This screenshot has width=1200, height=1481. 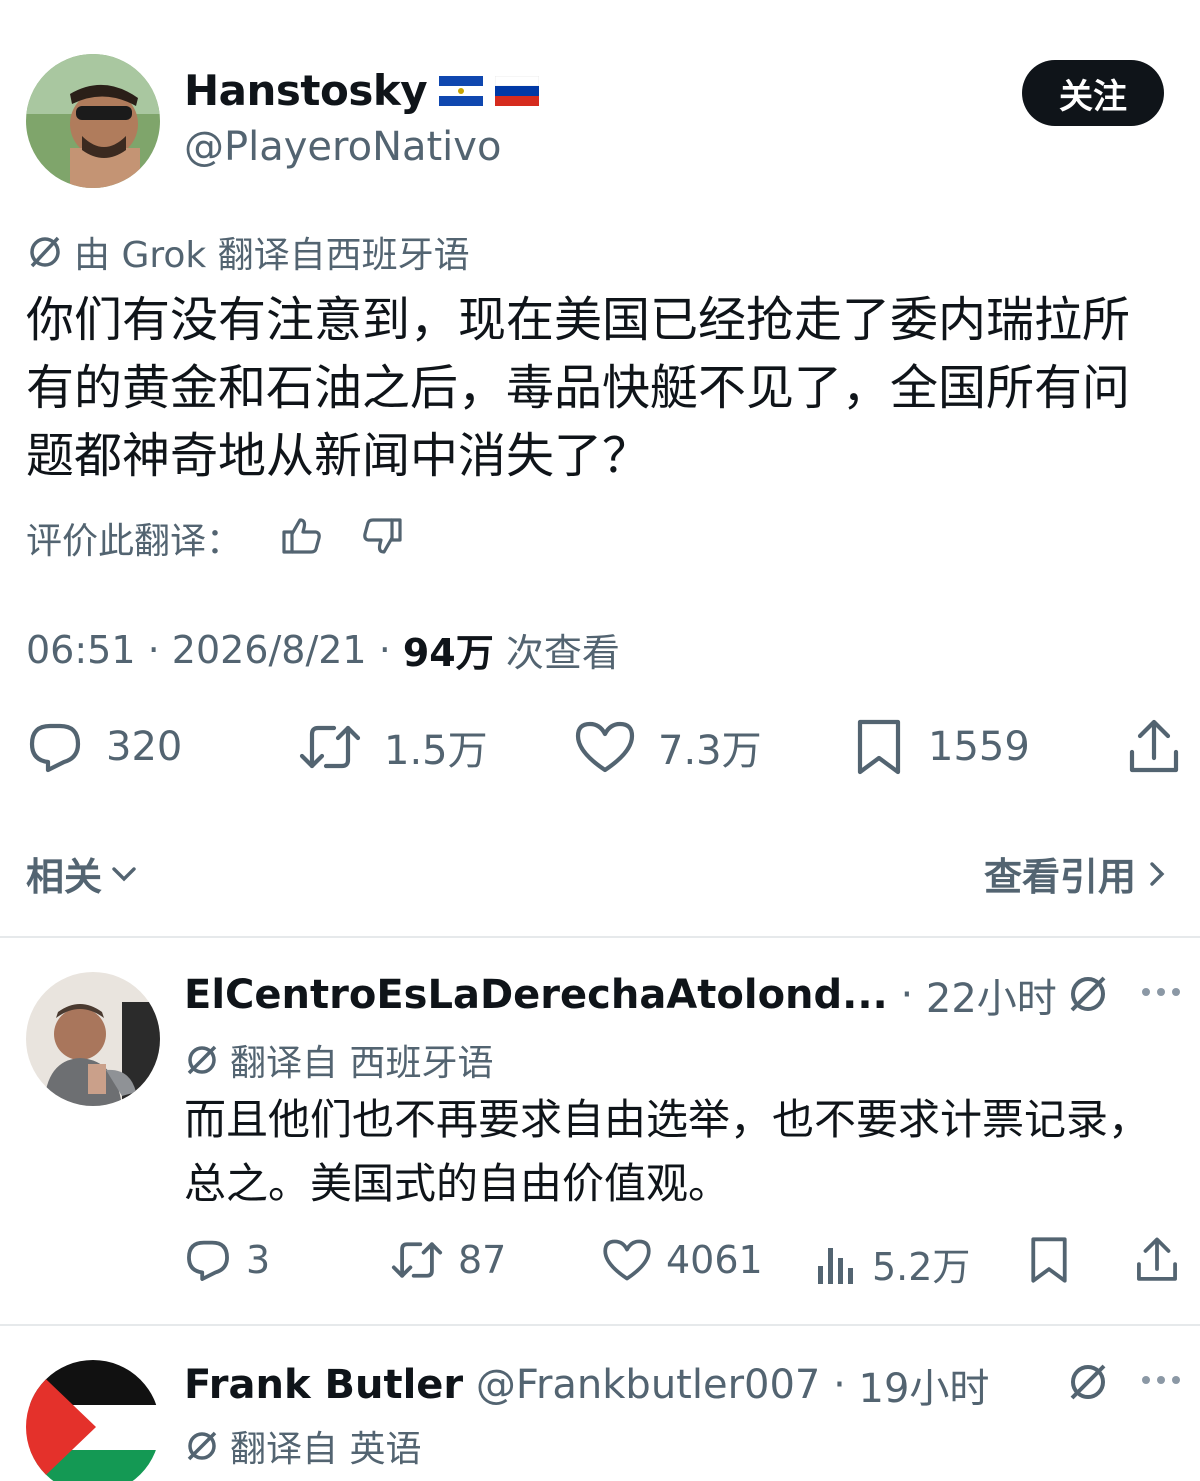 I want to click on reply-text: 而且他们也不再要求自由选举，也不要求计票记录，总之。美国式的自由价值观。, so click(x=667, y=1151).